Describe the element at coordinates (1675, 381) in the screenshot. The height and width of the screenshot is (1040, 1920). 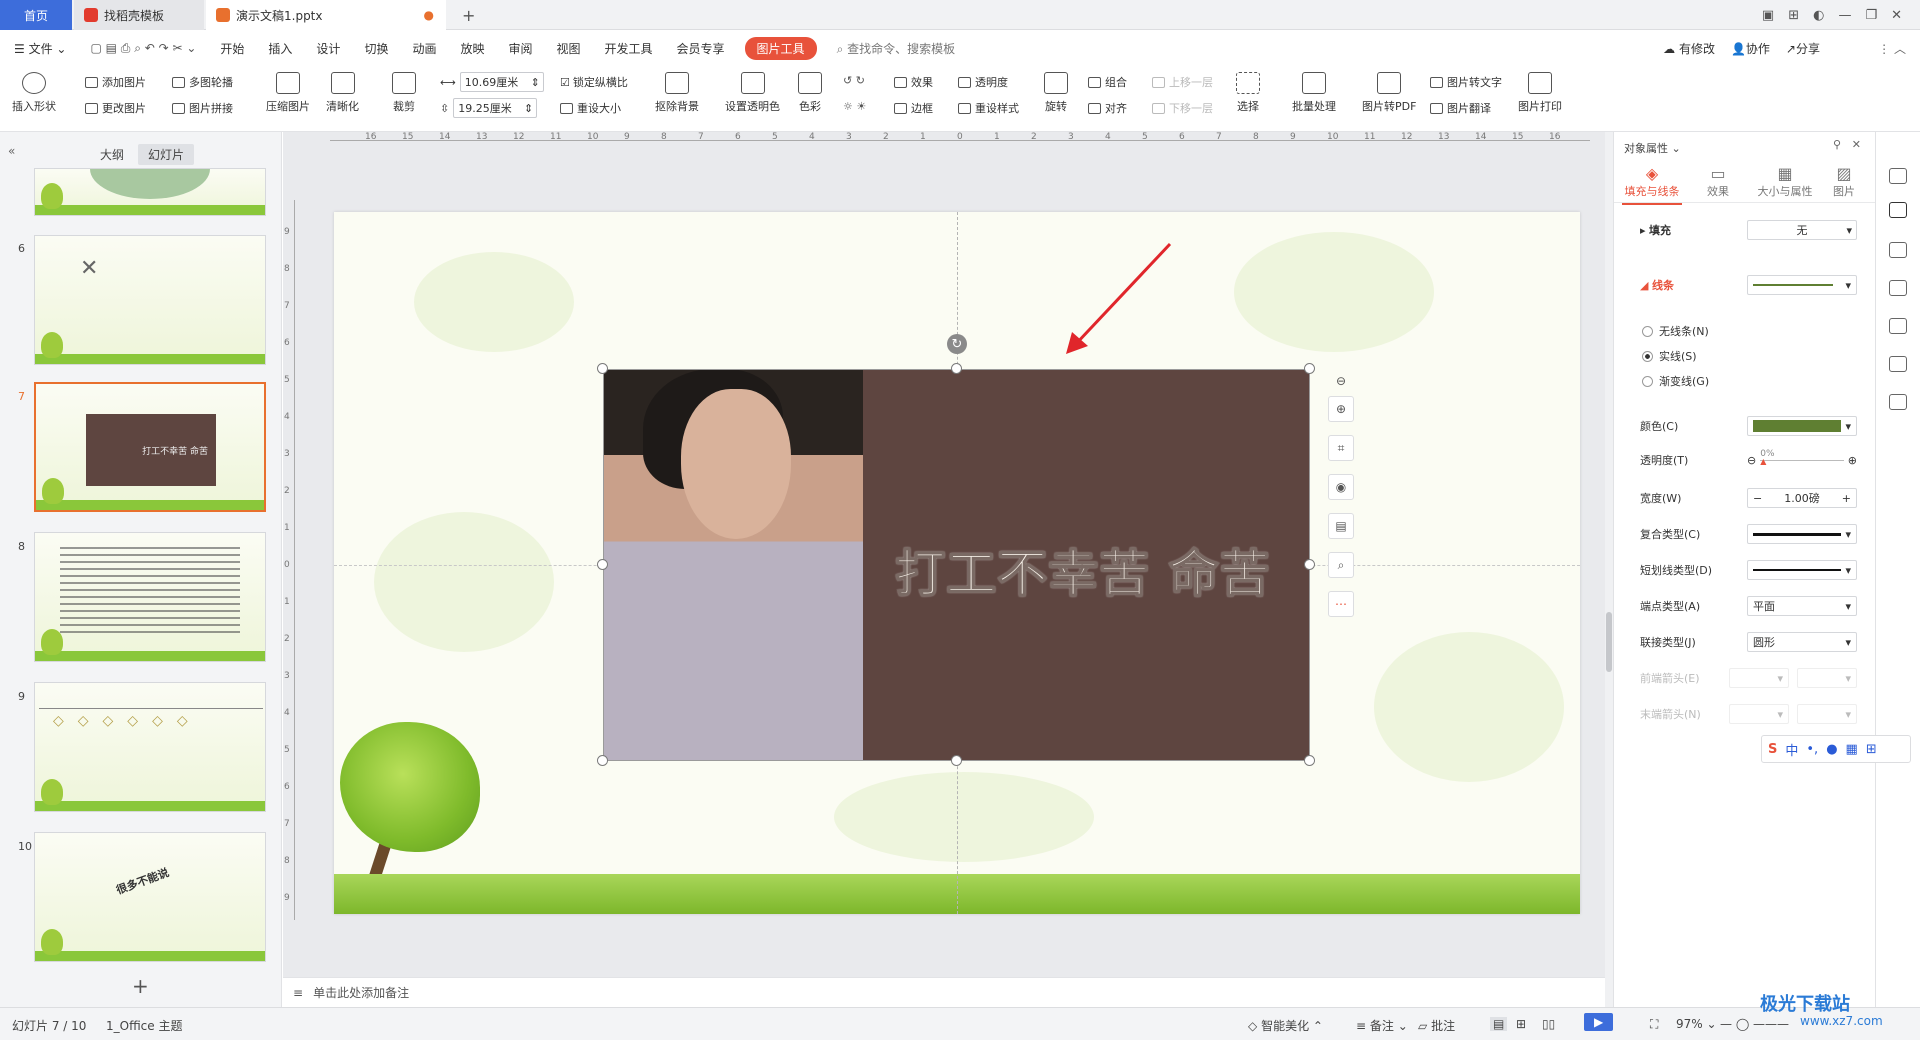
I see `radio-gradient-line: 渐变线(G)` at that location.